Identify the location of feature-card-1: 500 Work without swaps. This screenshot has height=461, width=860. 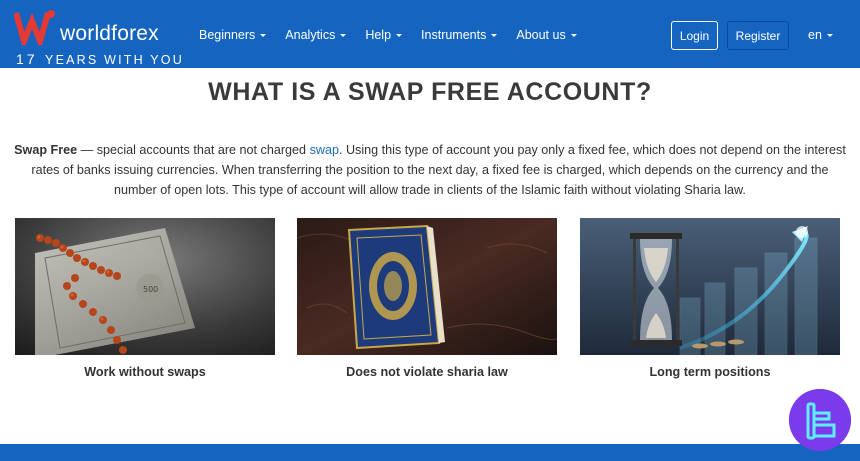
(145, 298).